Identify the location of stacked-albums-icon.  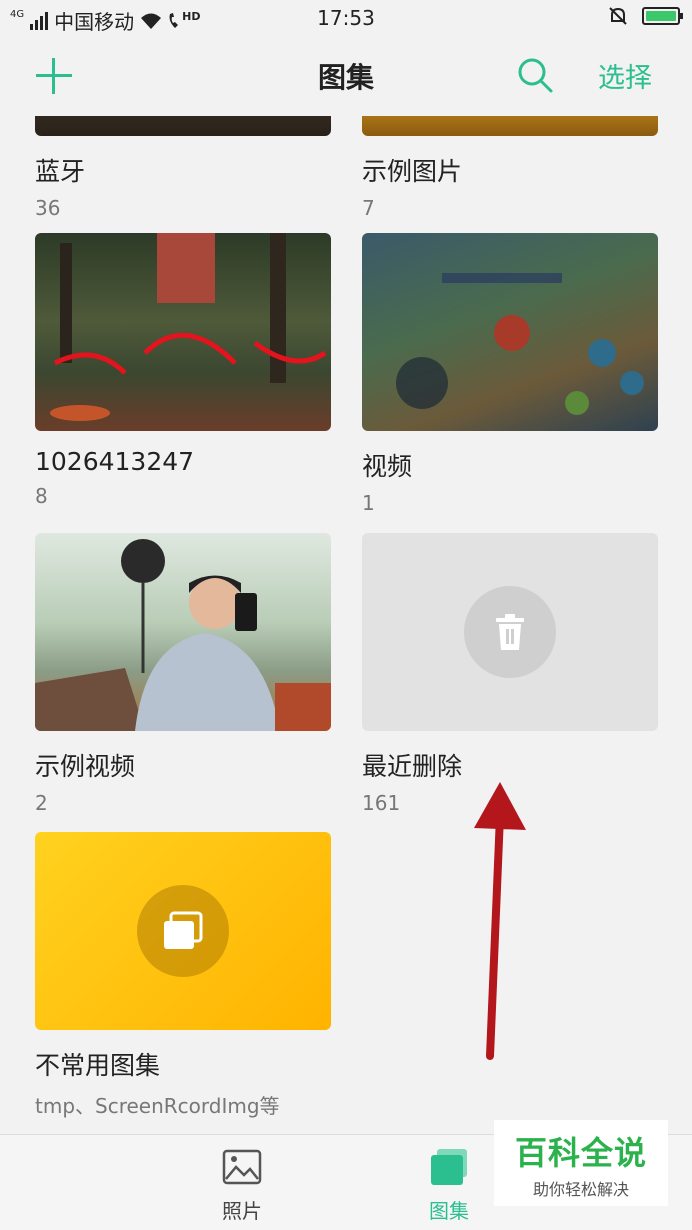
(183, 931).